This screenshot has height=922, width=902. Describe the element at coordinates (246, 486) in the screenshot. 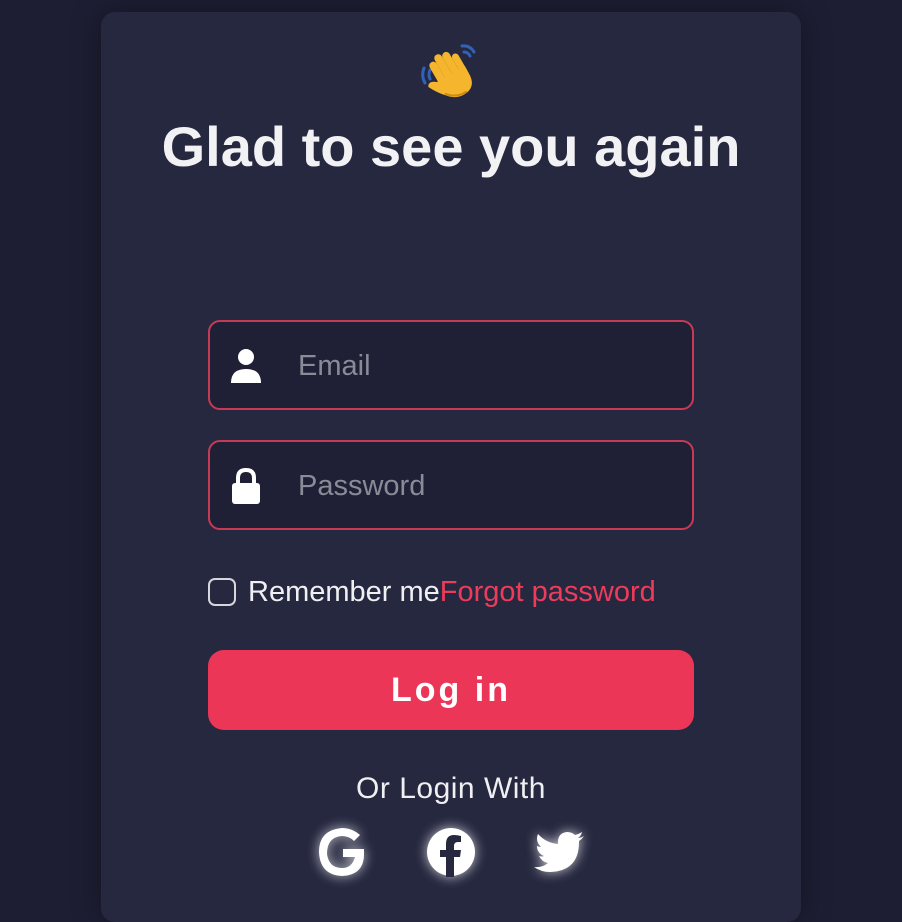

I see `lock-icon` at that location.